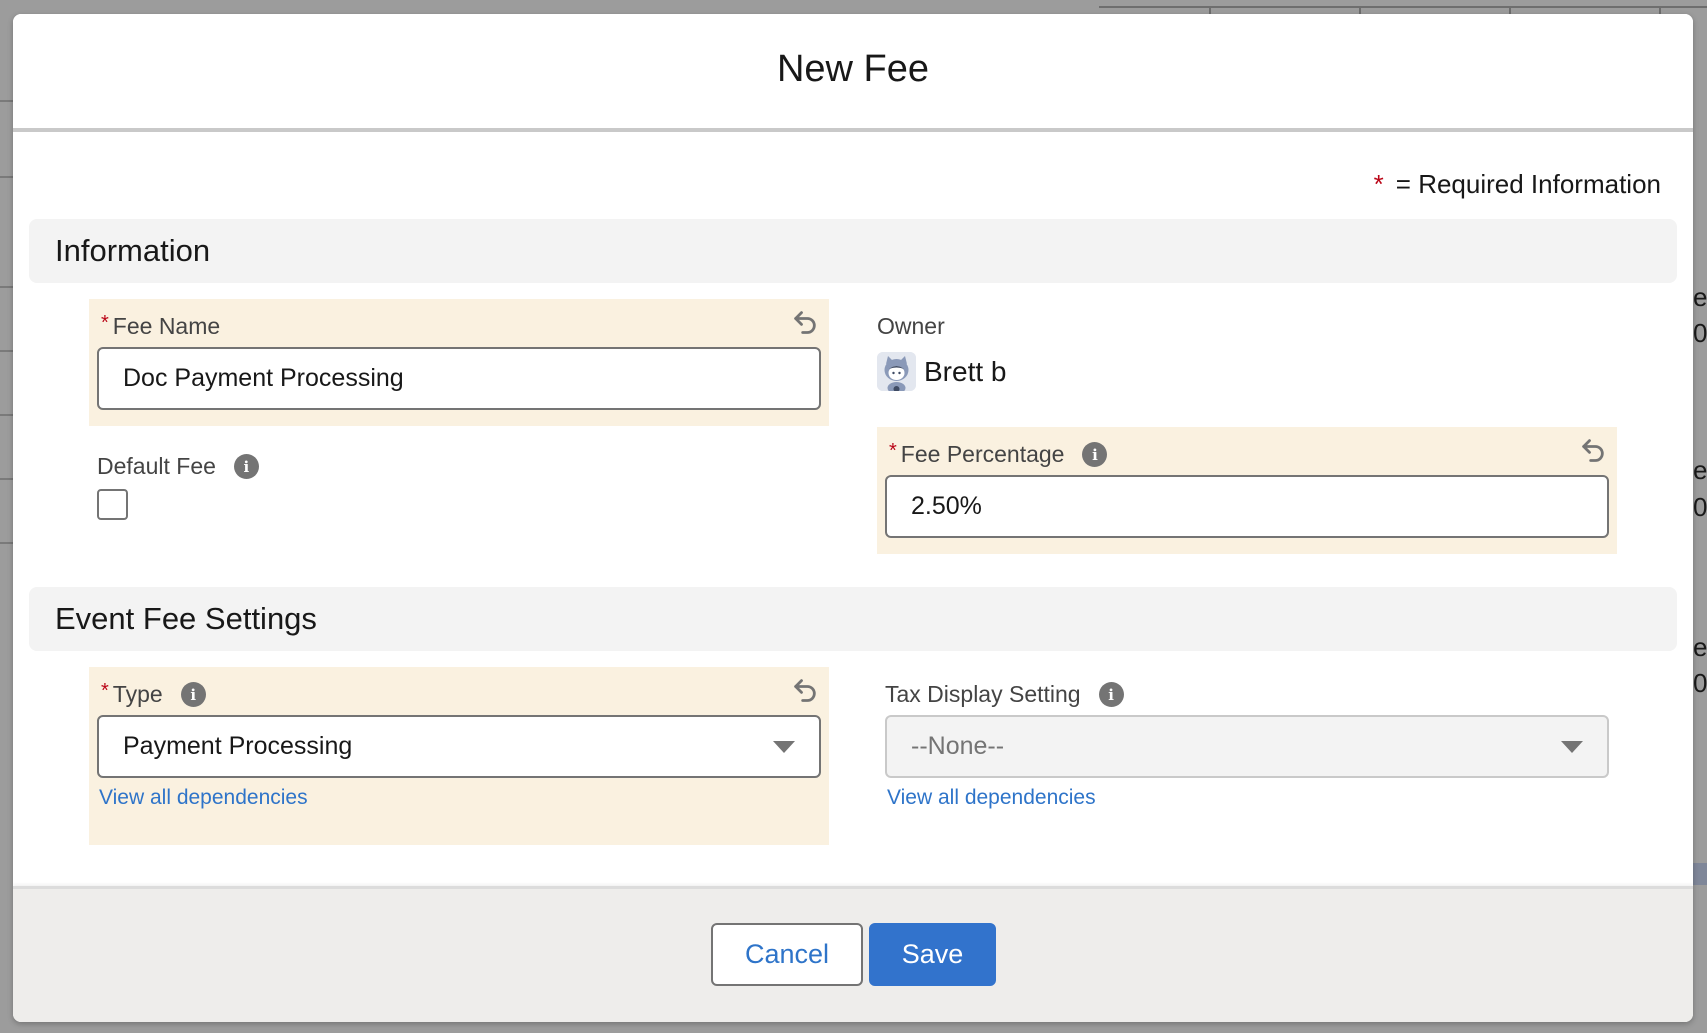  Describe the element at coordinates (459, 378) in the screenshot. I see `fee-name-input: Doc Payment Processing` at that location.